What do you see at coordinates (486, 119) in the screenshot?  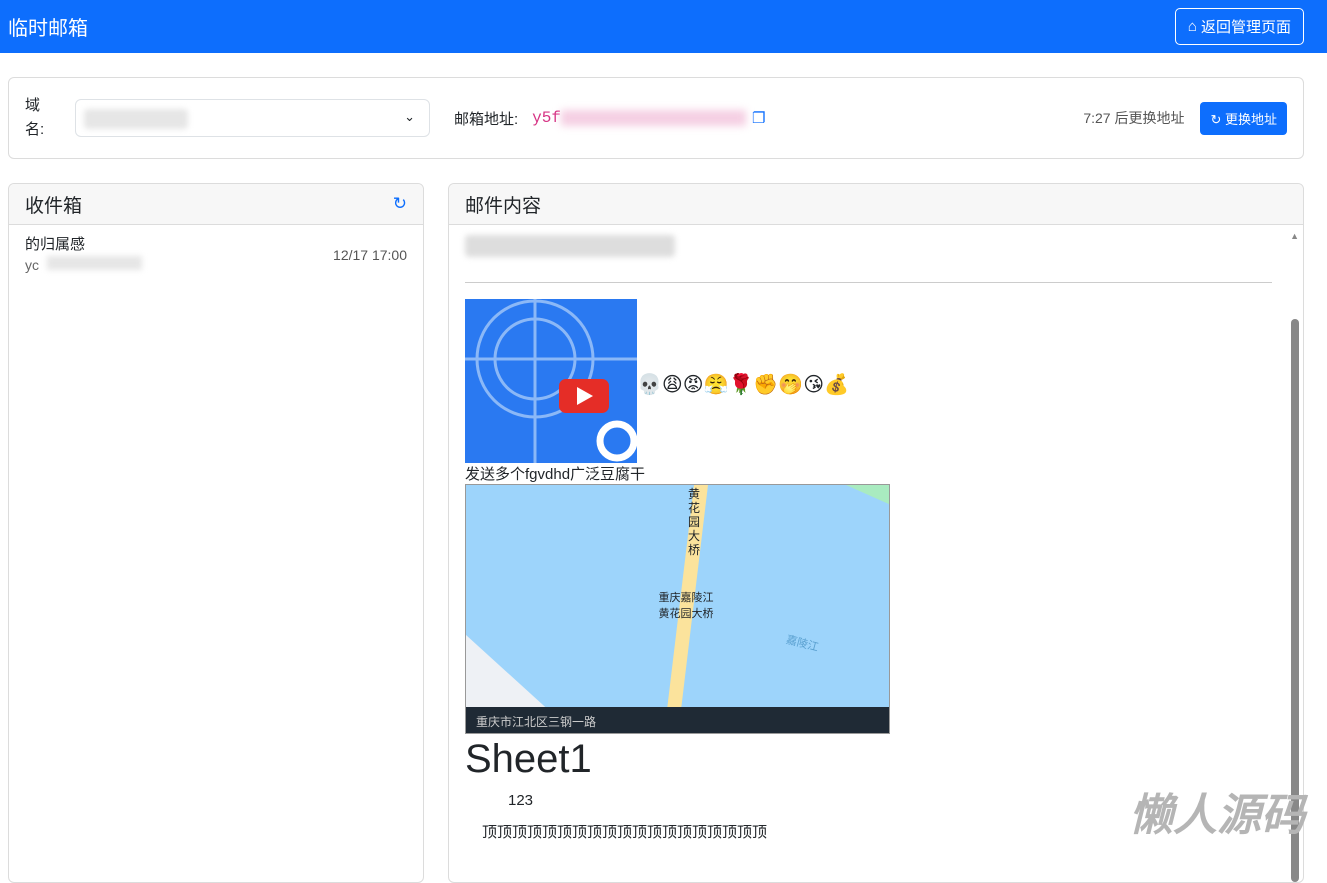 I see `address-label: 邮箱地址:` at bounding box center [486, 119].